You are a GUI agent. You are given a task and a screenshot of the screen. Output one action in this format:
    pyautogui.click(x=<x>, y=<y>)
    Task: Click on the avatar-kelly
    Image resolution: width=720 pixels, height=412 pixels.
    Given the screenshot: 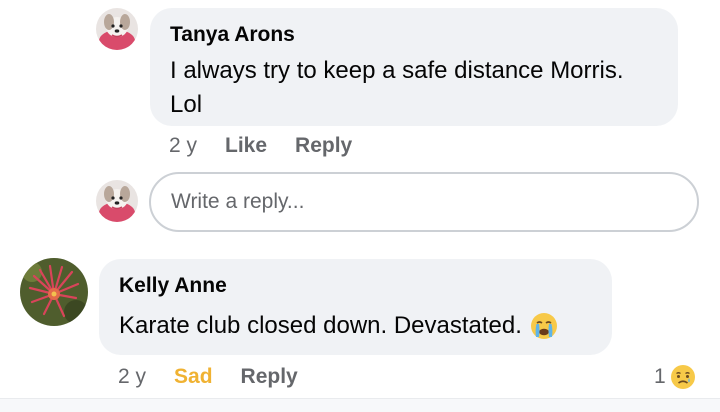 What is the action you would take?
    pyautogui.click(x=54, y=292)
    